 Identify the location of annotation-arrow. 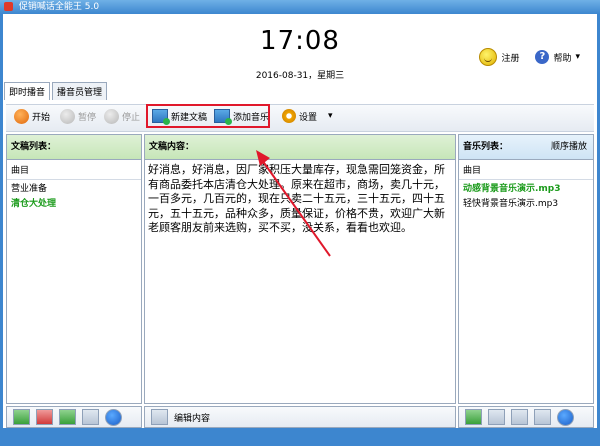
(293, 203).